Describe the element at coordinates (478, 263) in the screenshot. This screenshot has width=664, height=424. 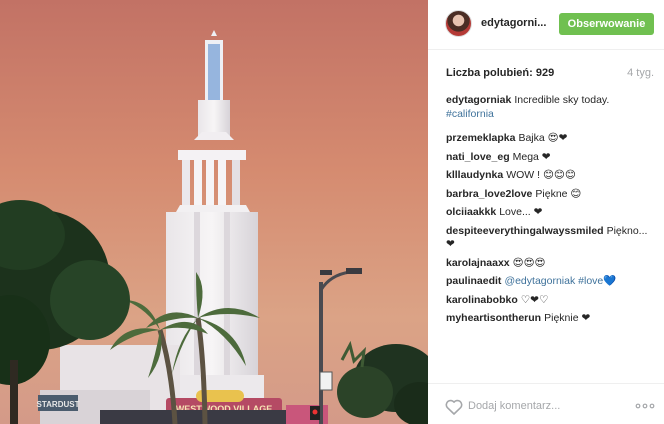
I see `comment-username: karolajnaaxx` at that location.